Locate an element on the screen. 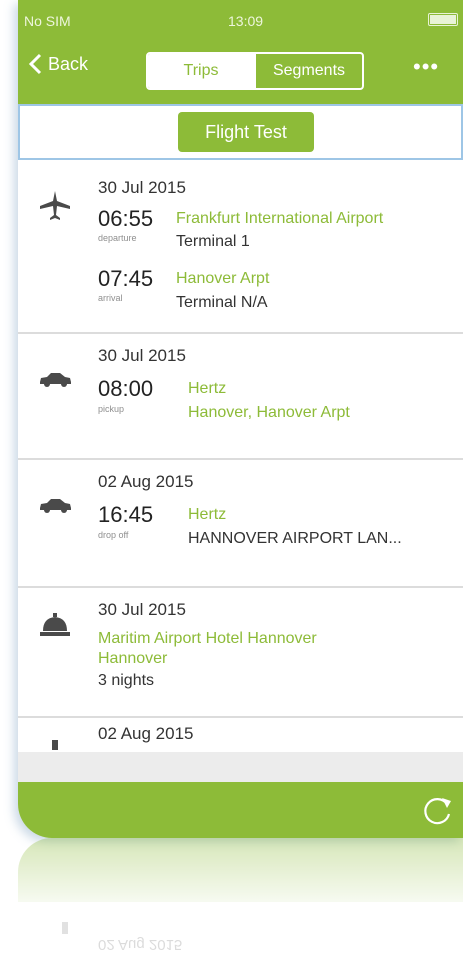  screen-reflection: 02 Aug 2015 is located at coordinates (240, 899).